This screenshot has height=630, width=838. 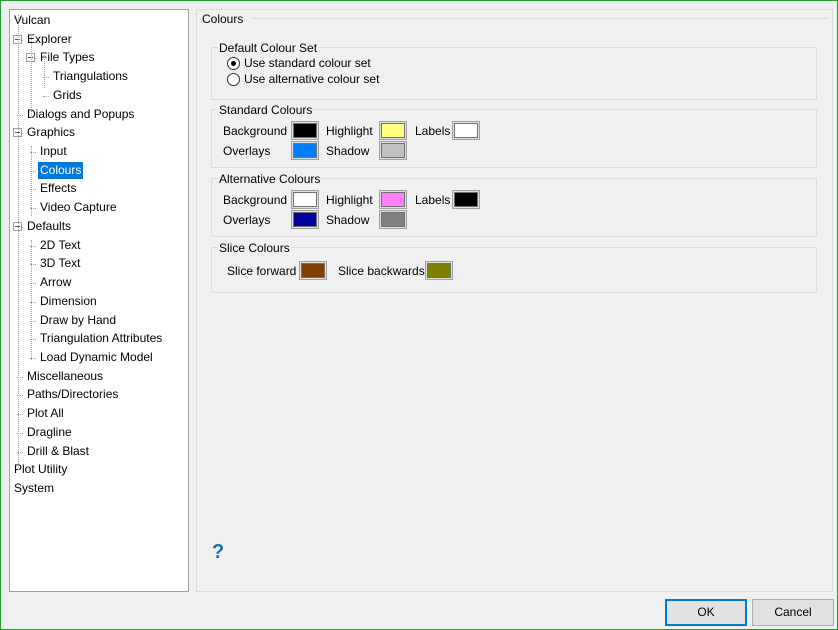 What do you see at coordinates (80, 114) in the screenshot?
I see `tree-item: Dialogs and Popups` at bounding box center [80, 114].